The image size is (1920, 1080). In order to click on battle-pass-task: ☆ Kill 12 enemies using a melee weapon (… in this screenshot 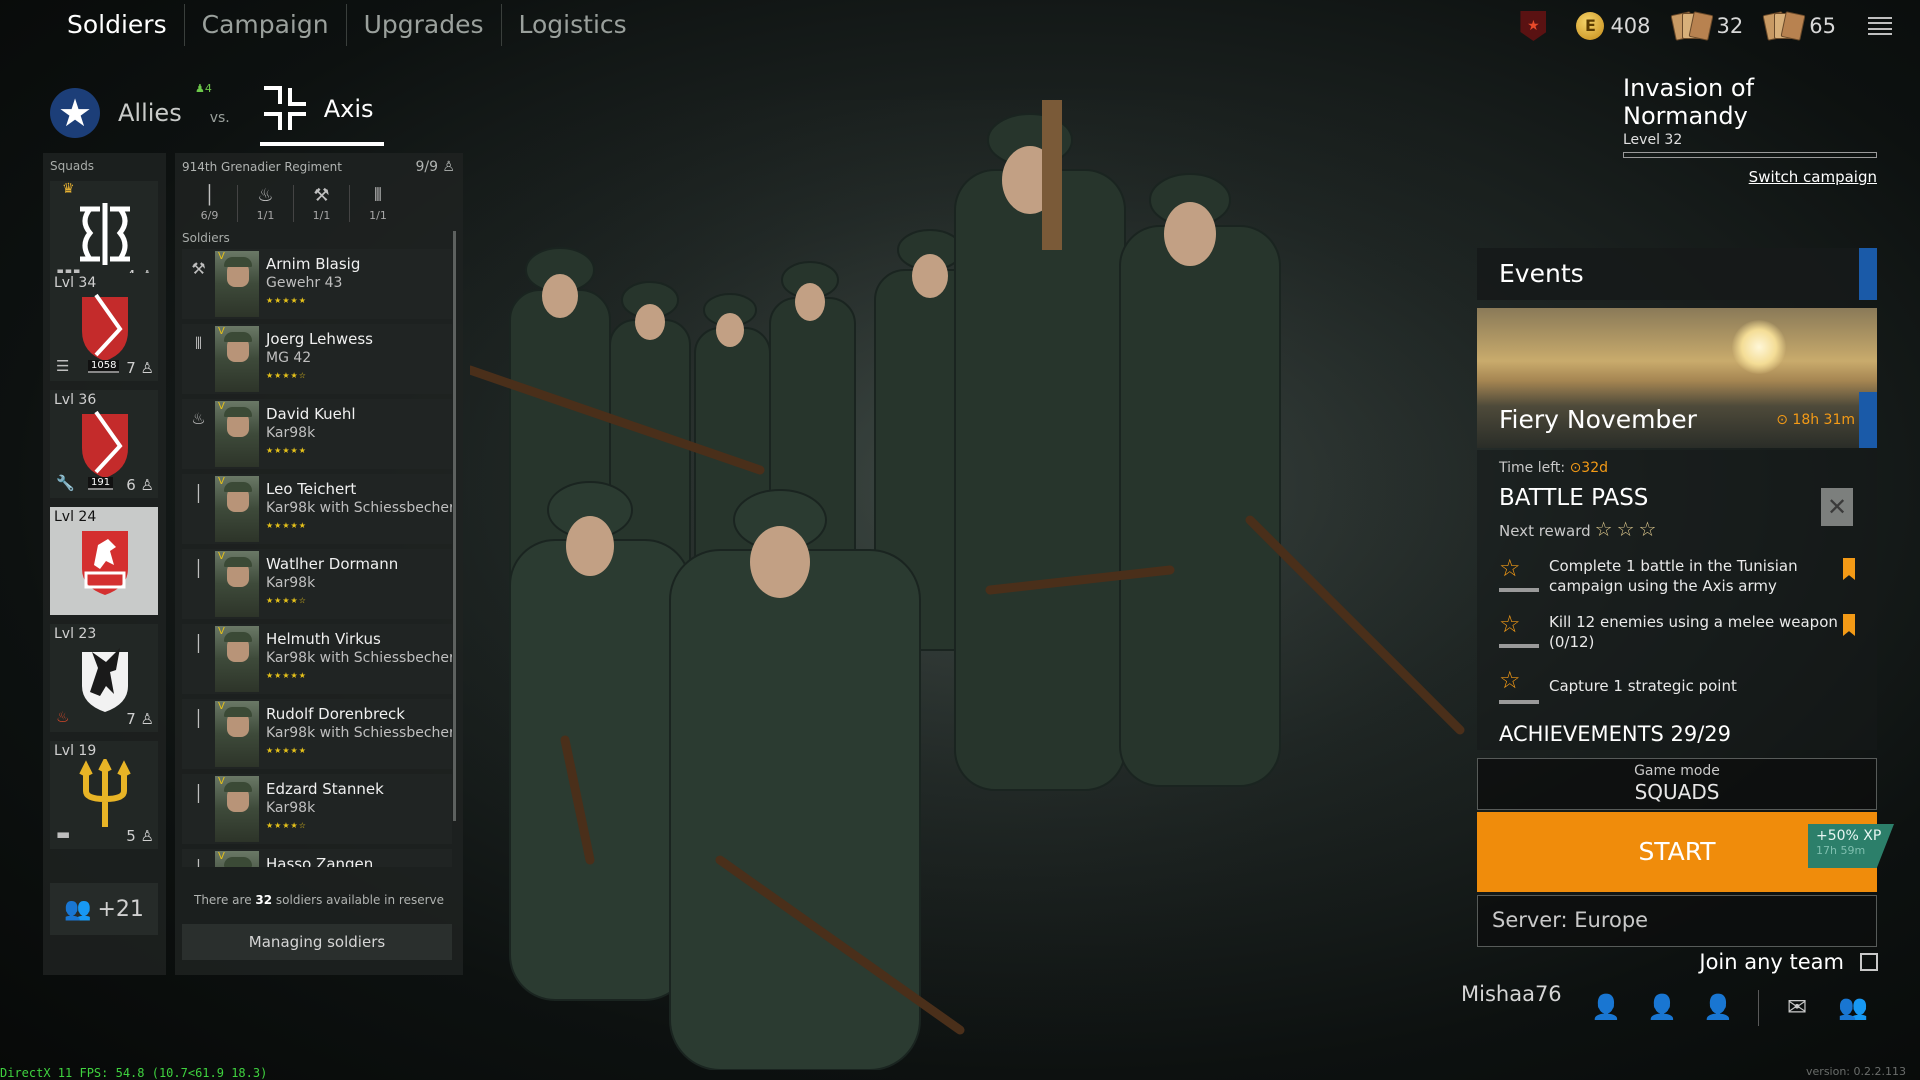, I will do `click(1688, 632)`.